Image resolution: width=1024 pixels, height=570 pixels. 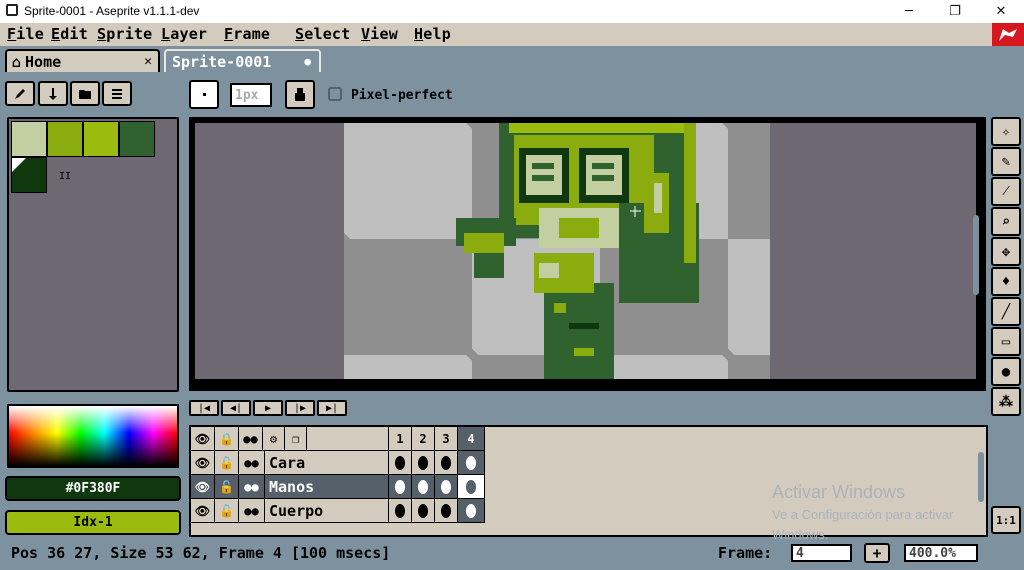 I want to click on frame-header-3: 3, so click(x=446, y=439).